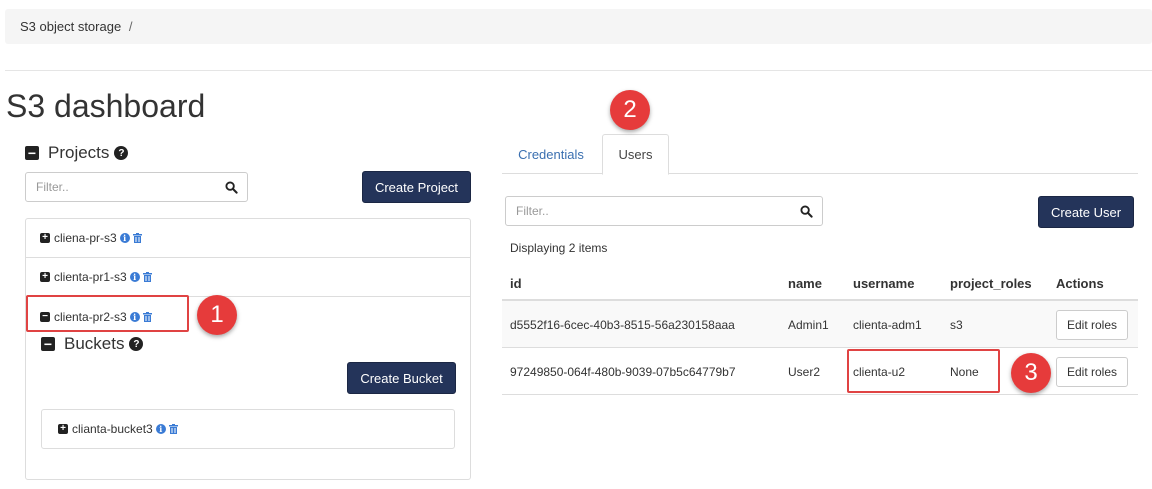 Image resolution: width=1152 pixels, height=489 pixels. I want to click on buckets-heading-label: Buckets, so click(94, 343).